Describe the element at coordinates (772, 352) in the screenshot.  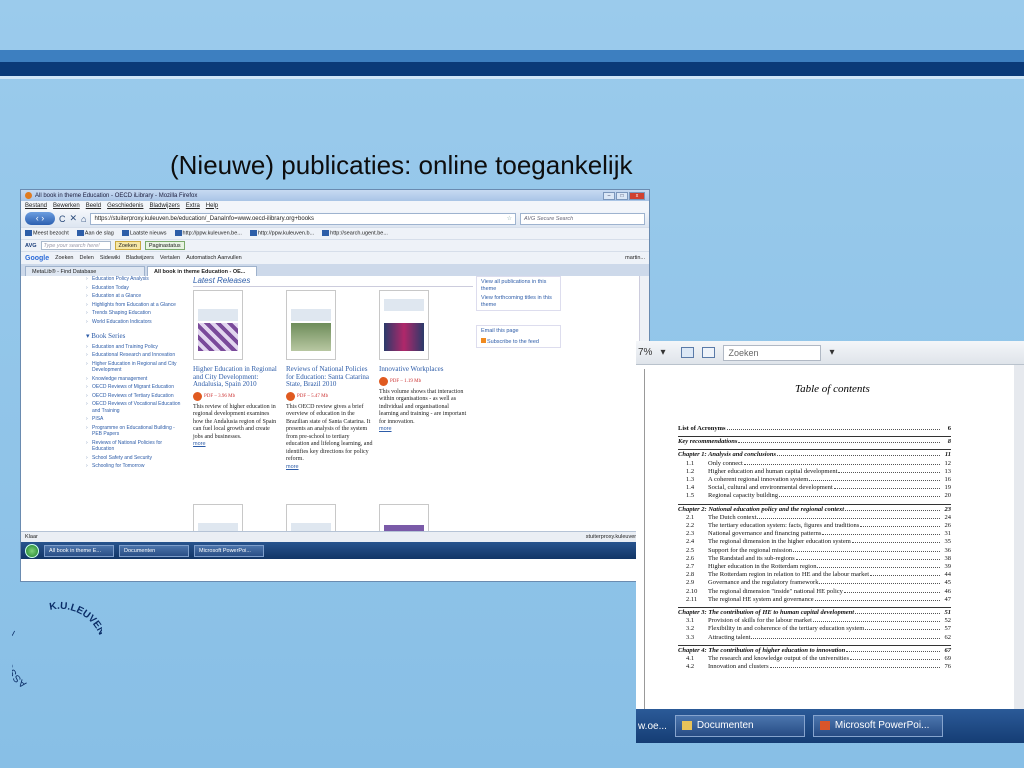
I see `viewer-search-input: Zoeken` at that location.